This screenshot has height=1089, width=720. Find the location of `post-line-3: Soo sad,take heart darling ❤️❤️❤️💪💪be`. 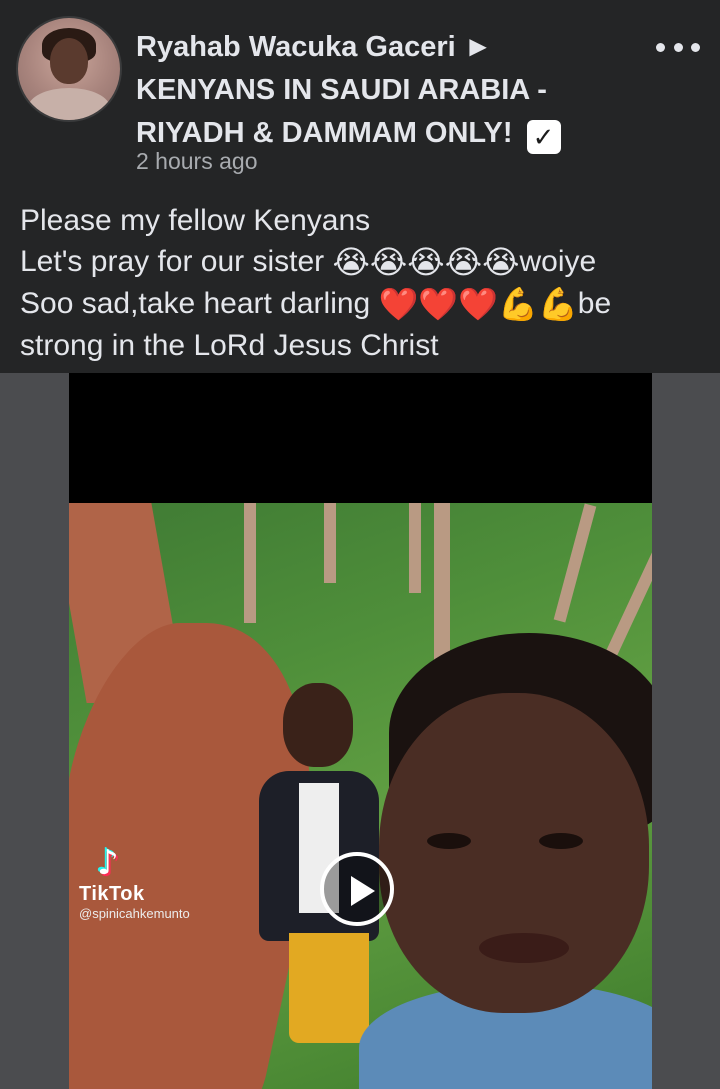

post-line-3: Soo sad,take heart darling ❤️❤️❤️💪💪be is located at coordinates (365, 304).